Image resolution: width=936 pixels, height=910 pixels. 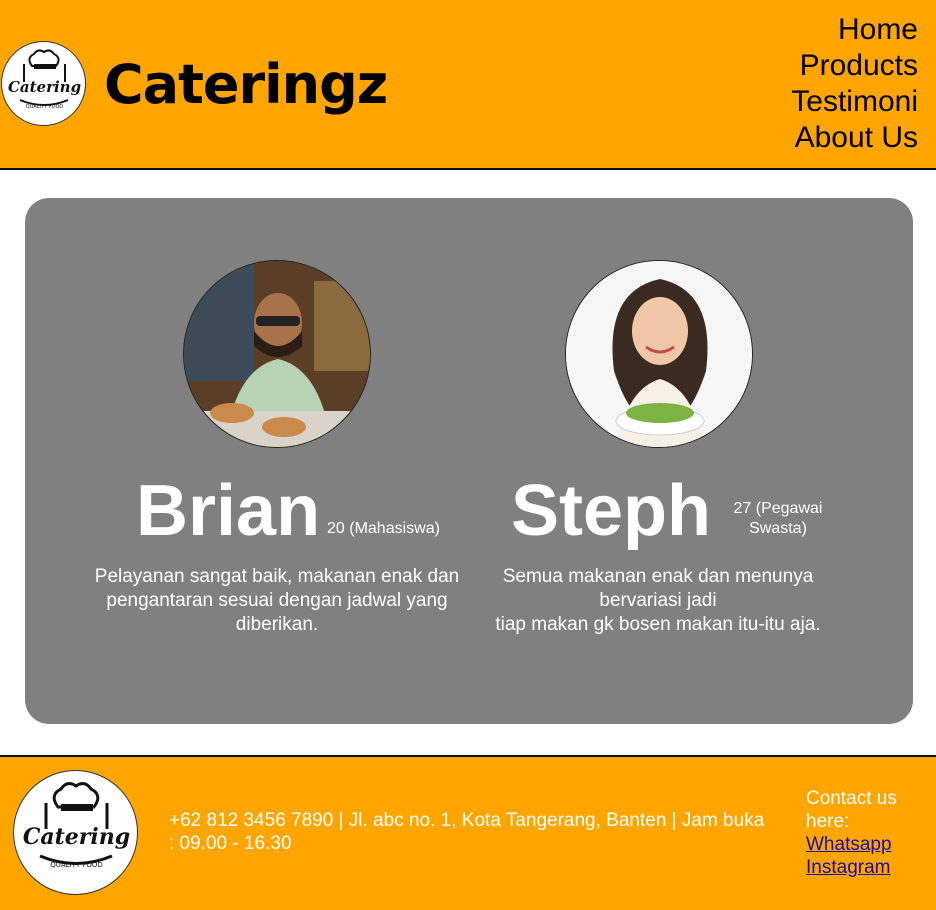 What do you see at coordinates (246, 84) in the screenshot?
I see `brand-name: Cateringz` at bounding box center [246, 84].